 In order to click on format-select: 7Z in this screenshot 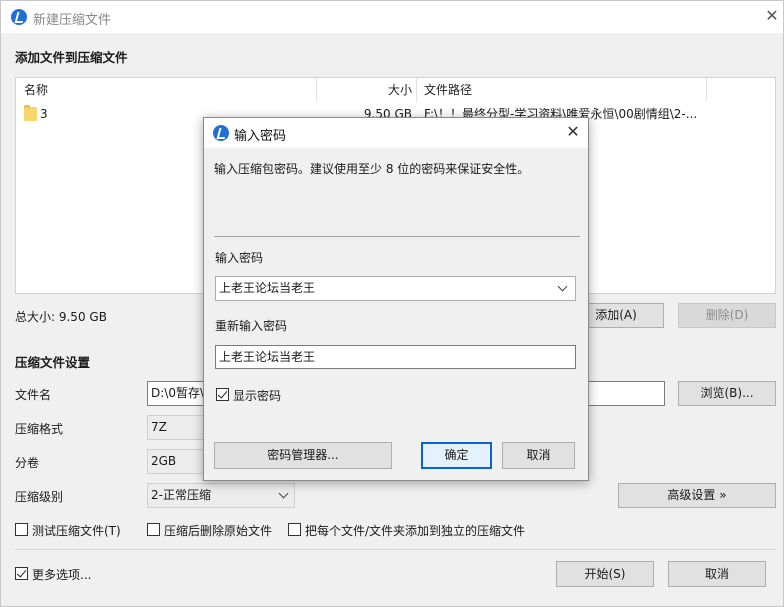, I will do `click(177, 427)`.